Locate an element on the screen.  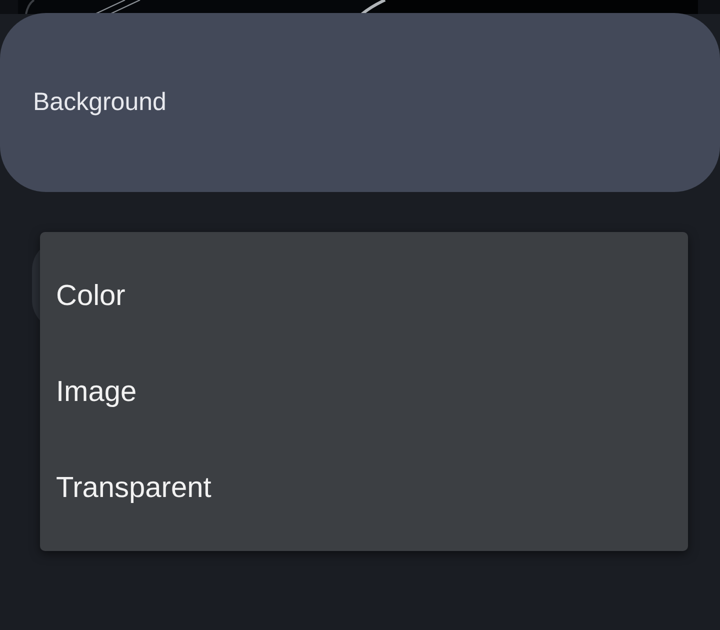
menu-item: Image is located at coordinates (364, 392).